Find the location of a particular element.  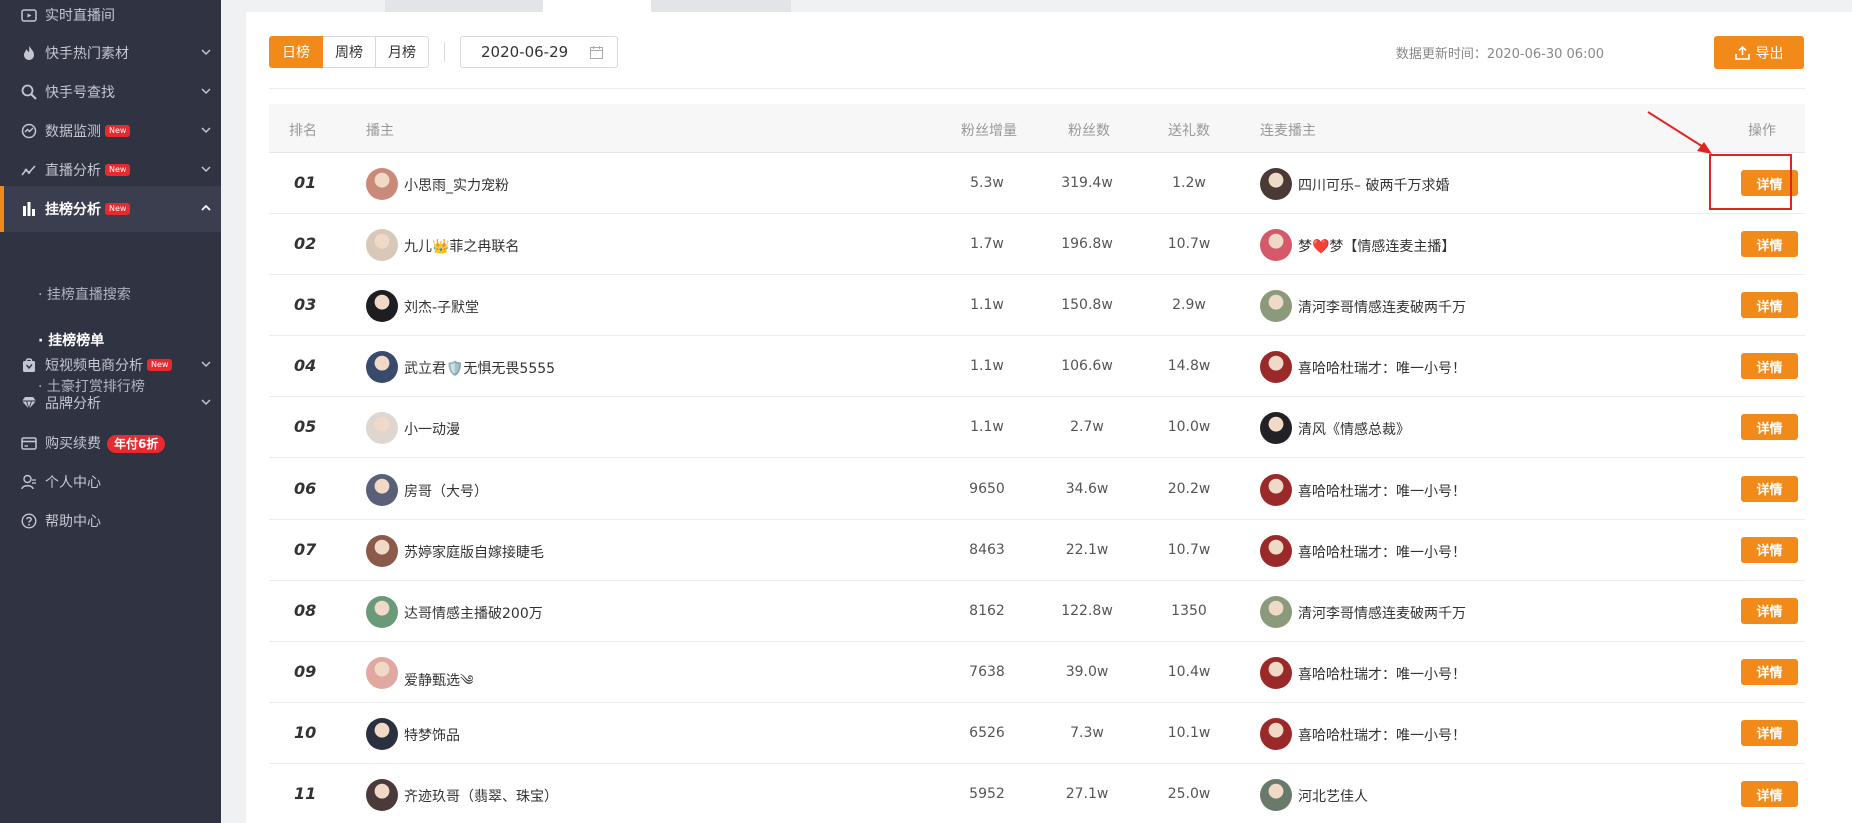

gift-count: 10.7w is located at coordinates (1189, 549).